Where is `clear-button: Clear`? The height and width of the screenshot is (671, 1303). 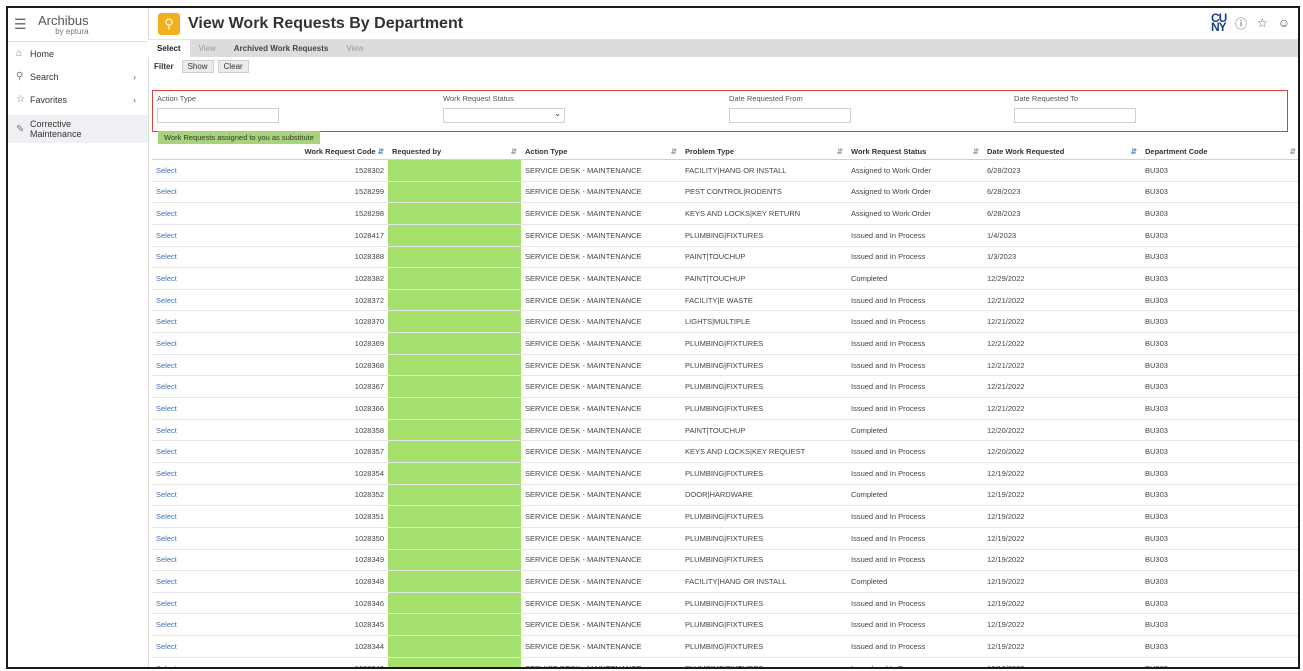 clear-button: Clear is located at coordinates (233, 66).